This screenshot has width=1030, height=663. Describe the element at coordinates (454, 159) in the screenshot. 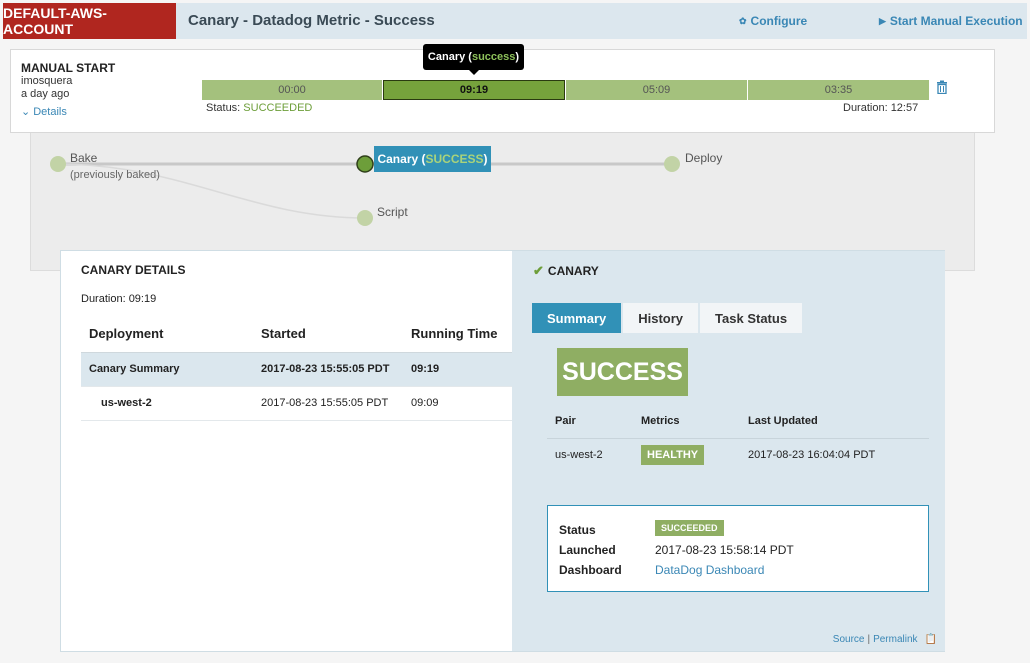

I see `canary-label-status: SUCCESS` at that location.